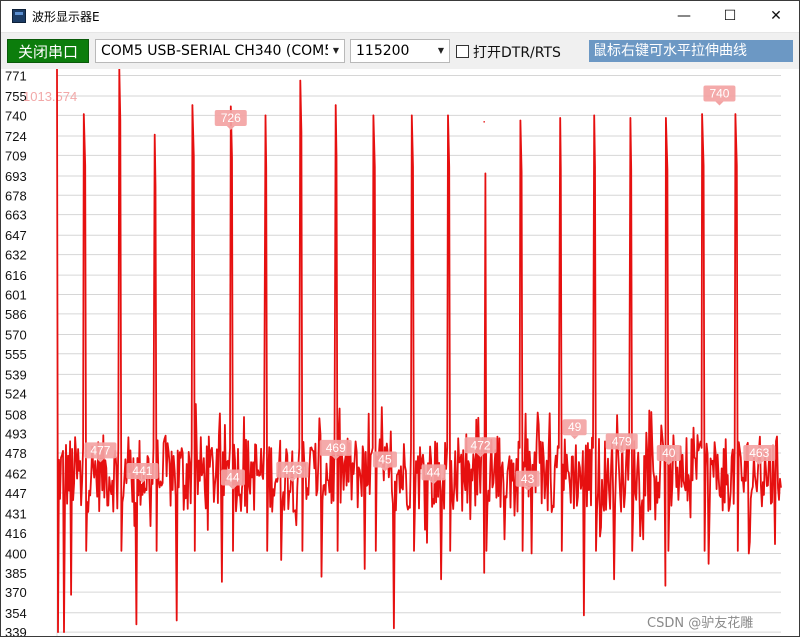 This screenshot has width=800, height=637. What do you see at coordinates (142, 471) in the screenshot?
I see `peak-label-text: 441` at bounding box center [142, 471].